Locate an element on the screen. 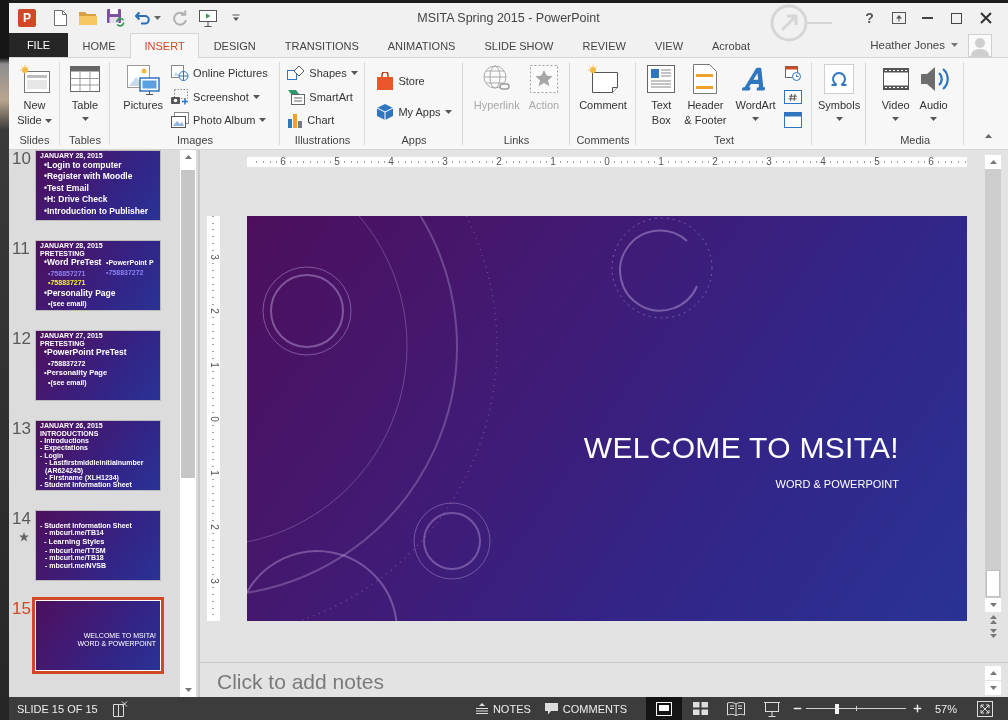 Image resolution: width=1008 pixels, height=720 pixels. symbols-button: Symbols is located at coordinates (839, 96).